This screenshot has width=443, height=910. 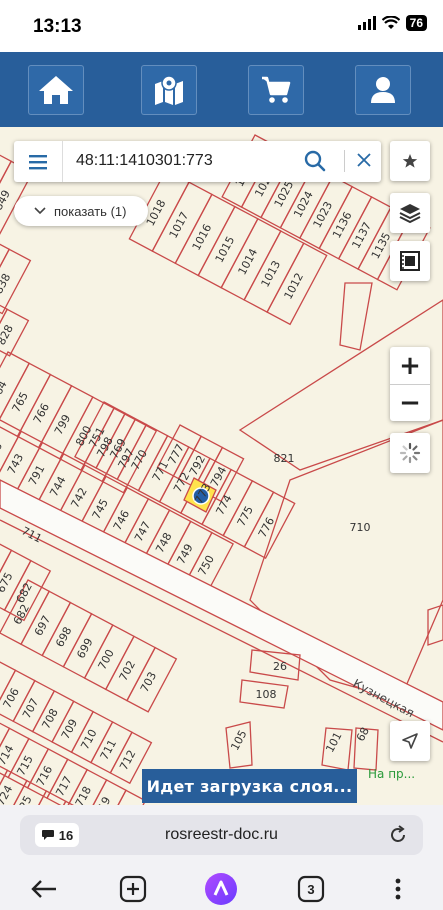 I want to click on search-input: 48:11:1410301:773, so click(x=144, y=161).